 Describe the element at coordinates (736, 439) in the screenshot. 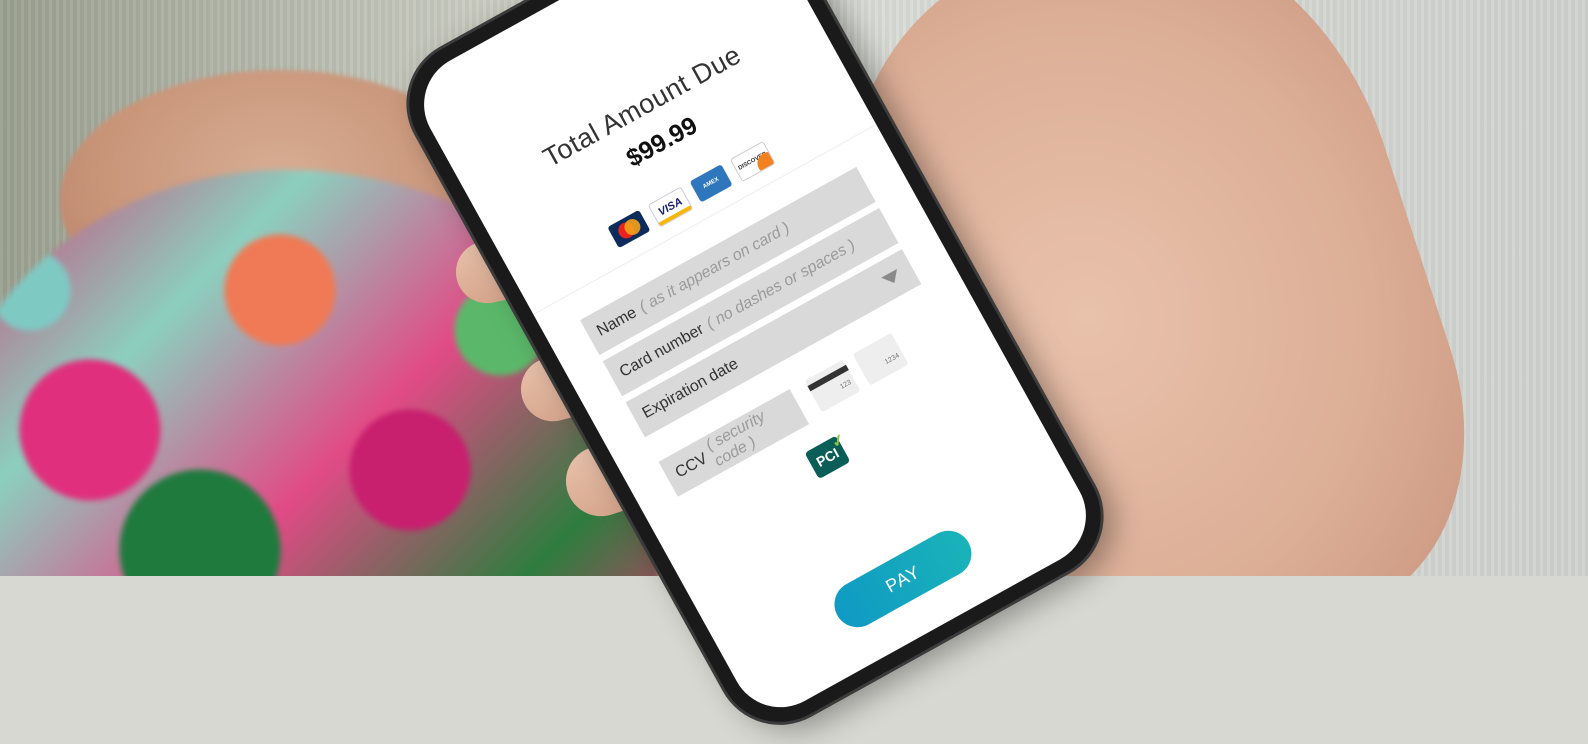

I see `ccv-hint: ( security code )` at that location.